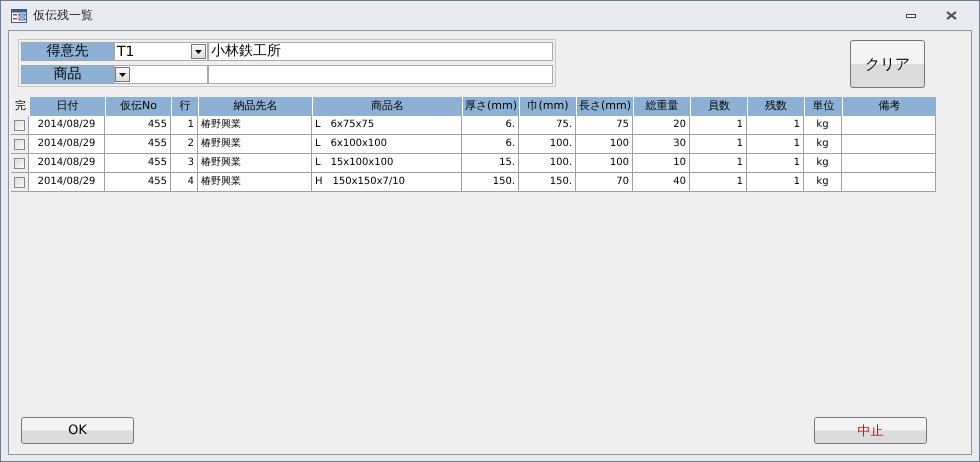  I want to click on column-header: 行, so click(184, 106).